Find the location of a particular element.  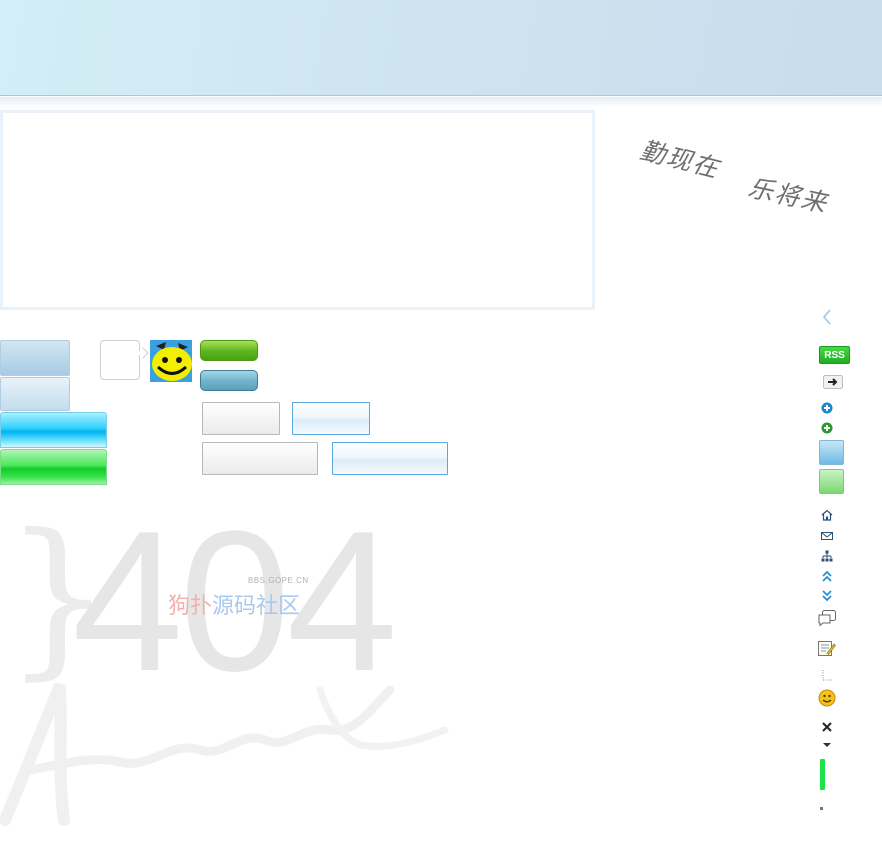

watermark-name-red: 狗扑 is located at coordinates (190, 605).